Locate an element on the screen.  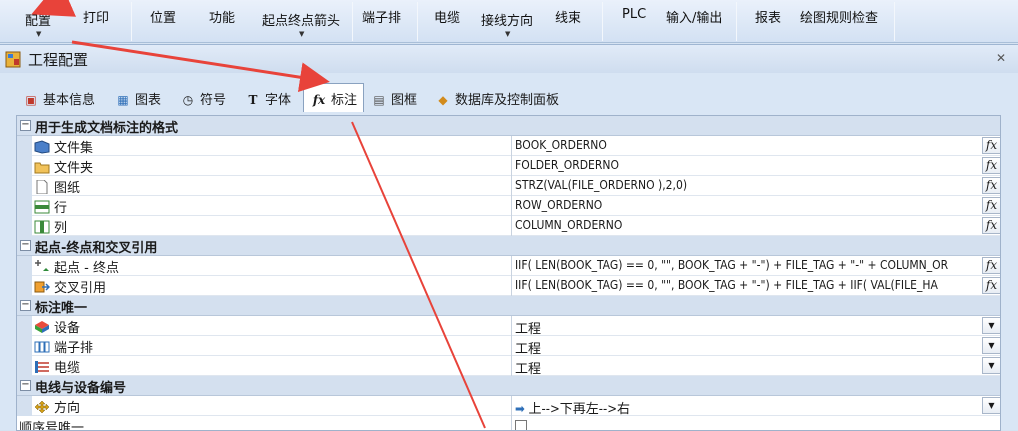
property-name: 端子排 is located at coordinates (63, 346).